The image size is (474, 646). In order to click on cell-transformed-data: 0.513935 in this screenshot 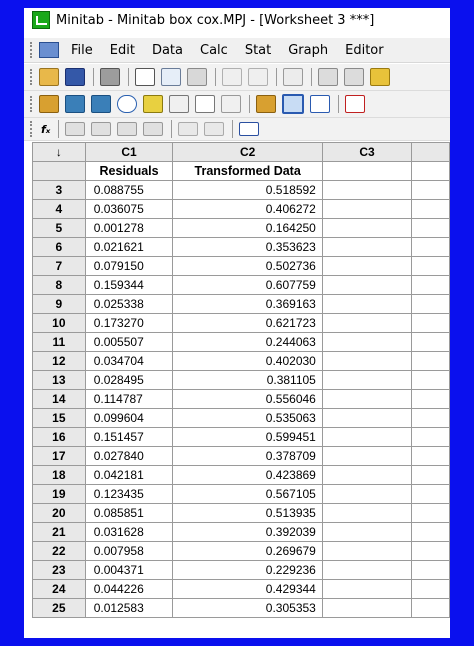, I will do `click(247, 513)`.